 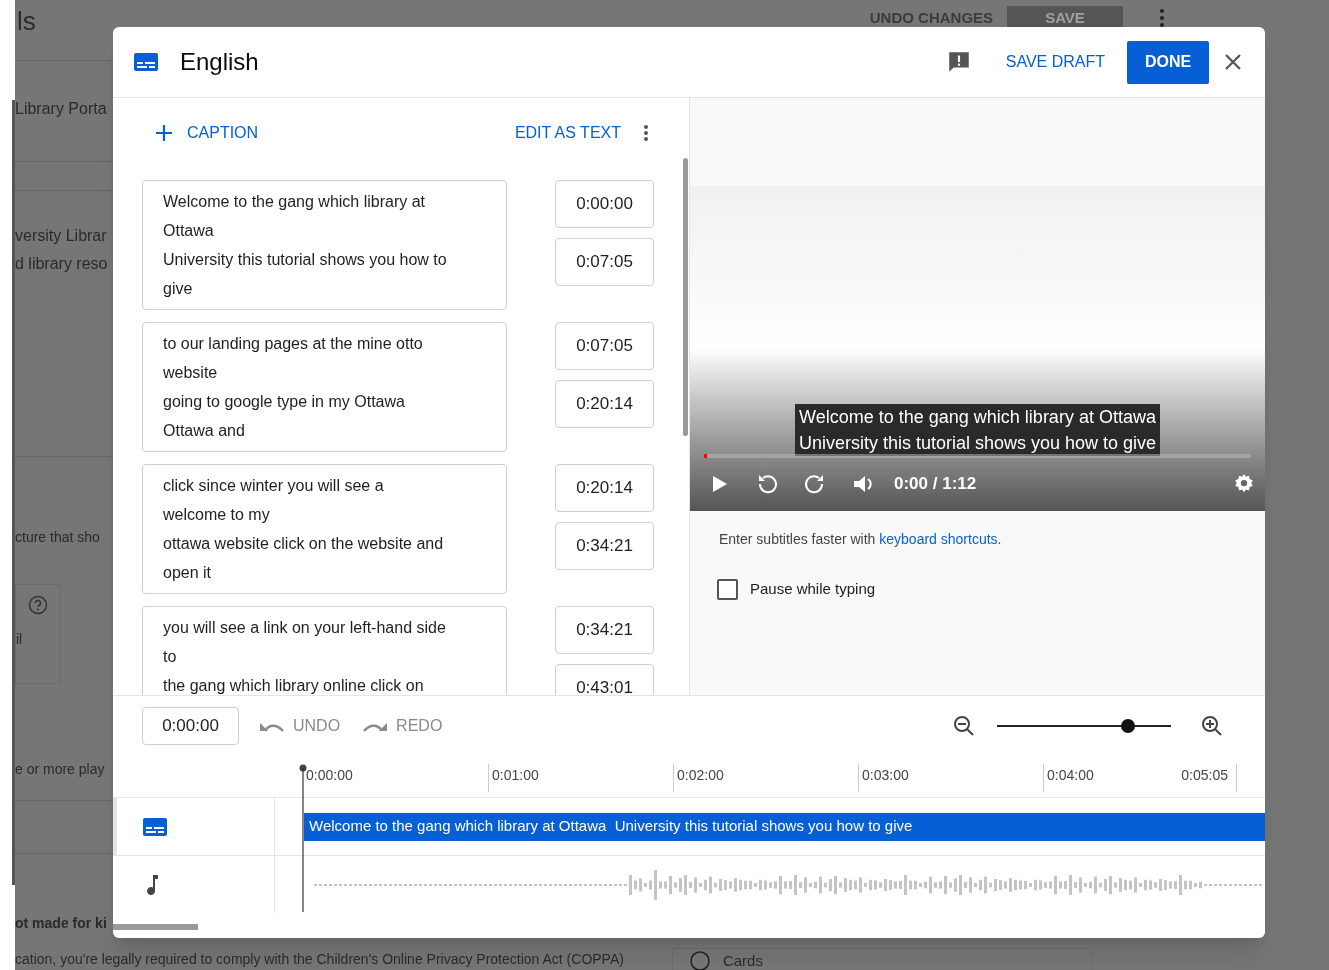 I want to click on current-time-field: 0:00:00, so click(x=190, y=726).